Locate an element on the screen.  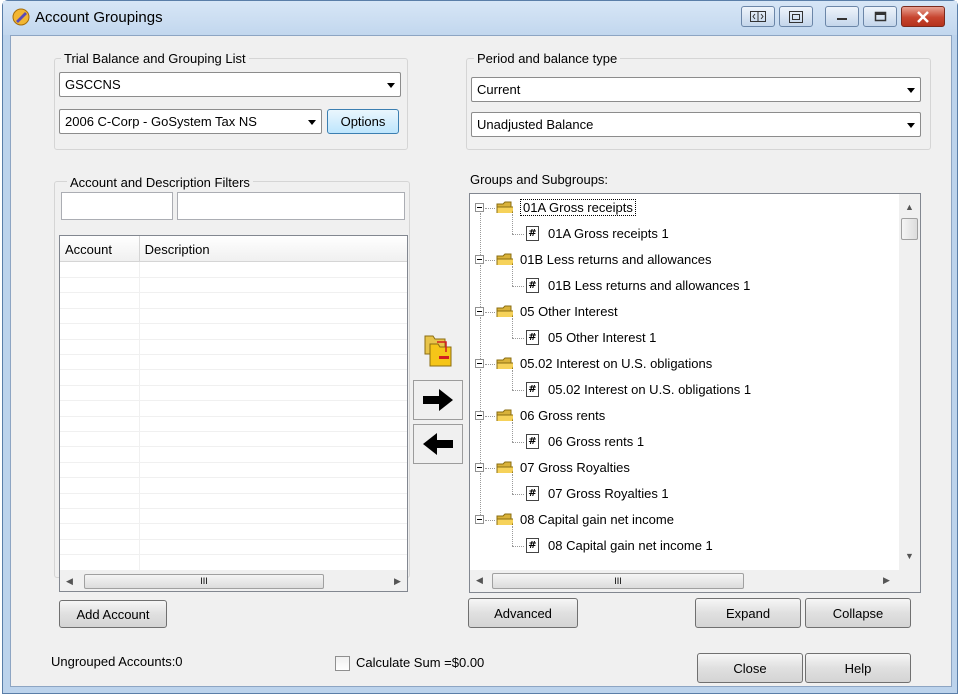
collapse-button: Collapse is located at coordinates (858, 613).